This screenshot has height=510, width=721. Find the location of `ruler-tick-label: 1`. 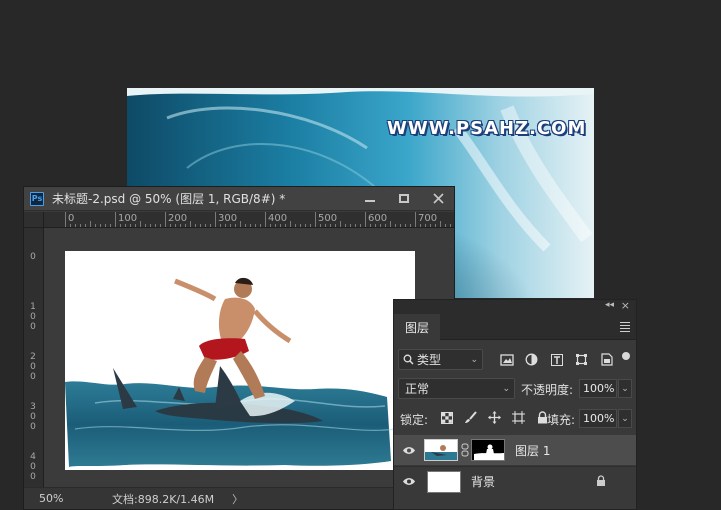

ruler-tick-label: 1 is located at coordinates (33, 307).